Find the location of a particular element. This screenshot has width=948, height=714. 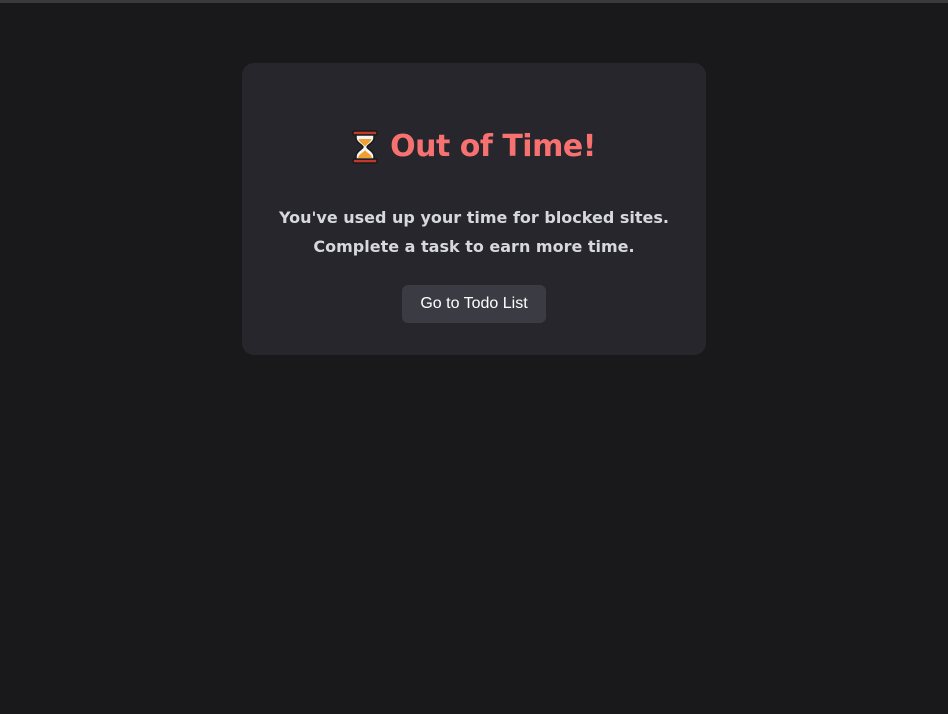

go-to-todo-list-button: Go to Todo List is located at coordinates (474, 304).